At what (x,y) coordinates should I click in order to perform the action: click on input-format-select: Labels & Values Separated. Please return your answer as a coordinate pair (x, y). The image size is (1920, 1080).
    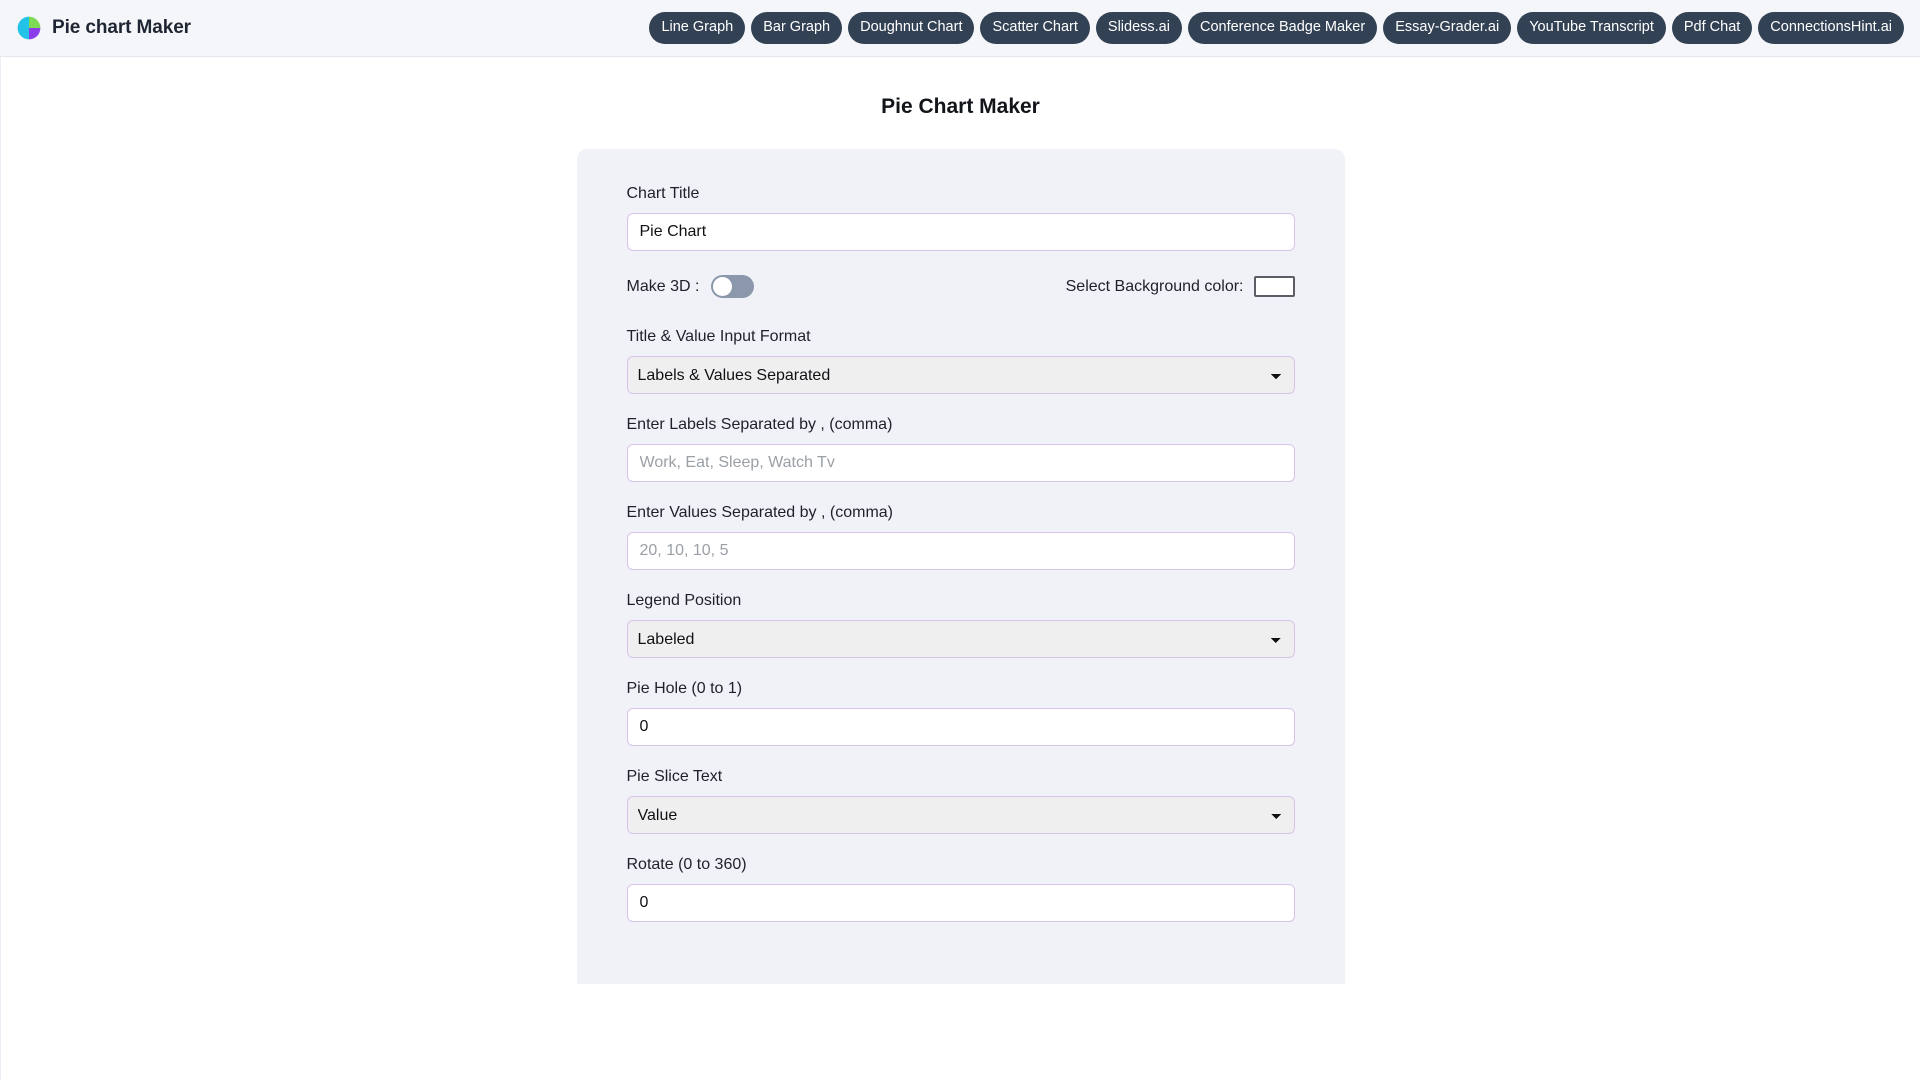
    Looking at the image, I should click on (960, 375).